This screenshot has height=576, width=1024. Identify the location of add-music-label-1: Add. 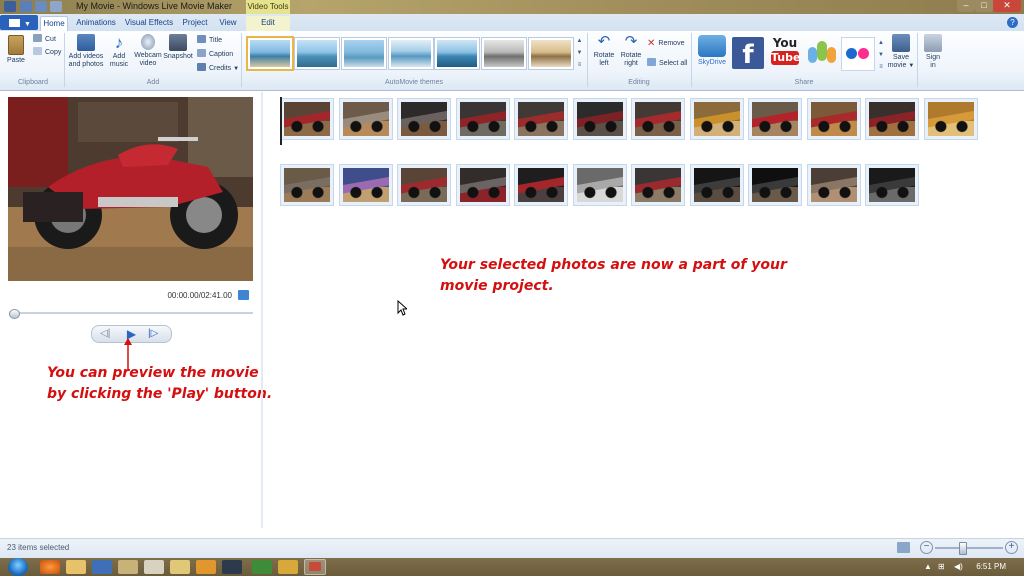
(119, 56).